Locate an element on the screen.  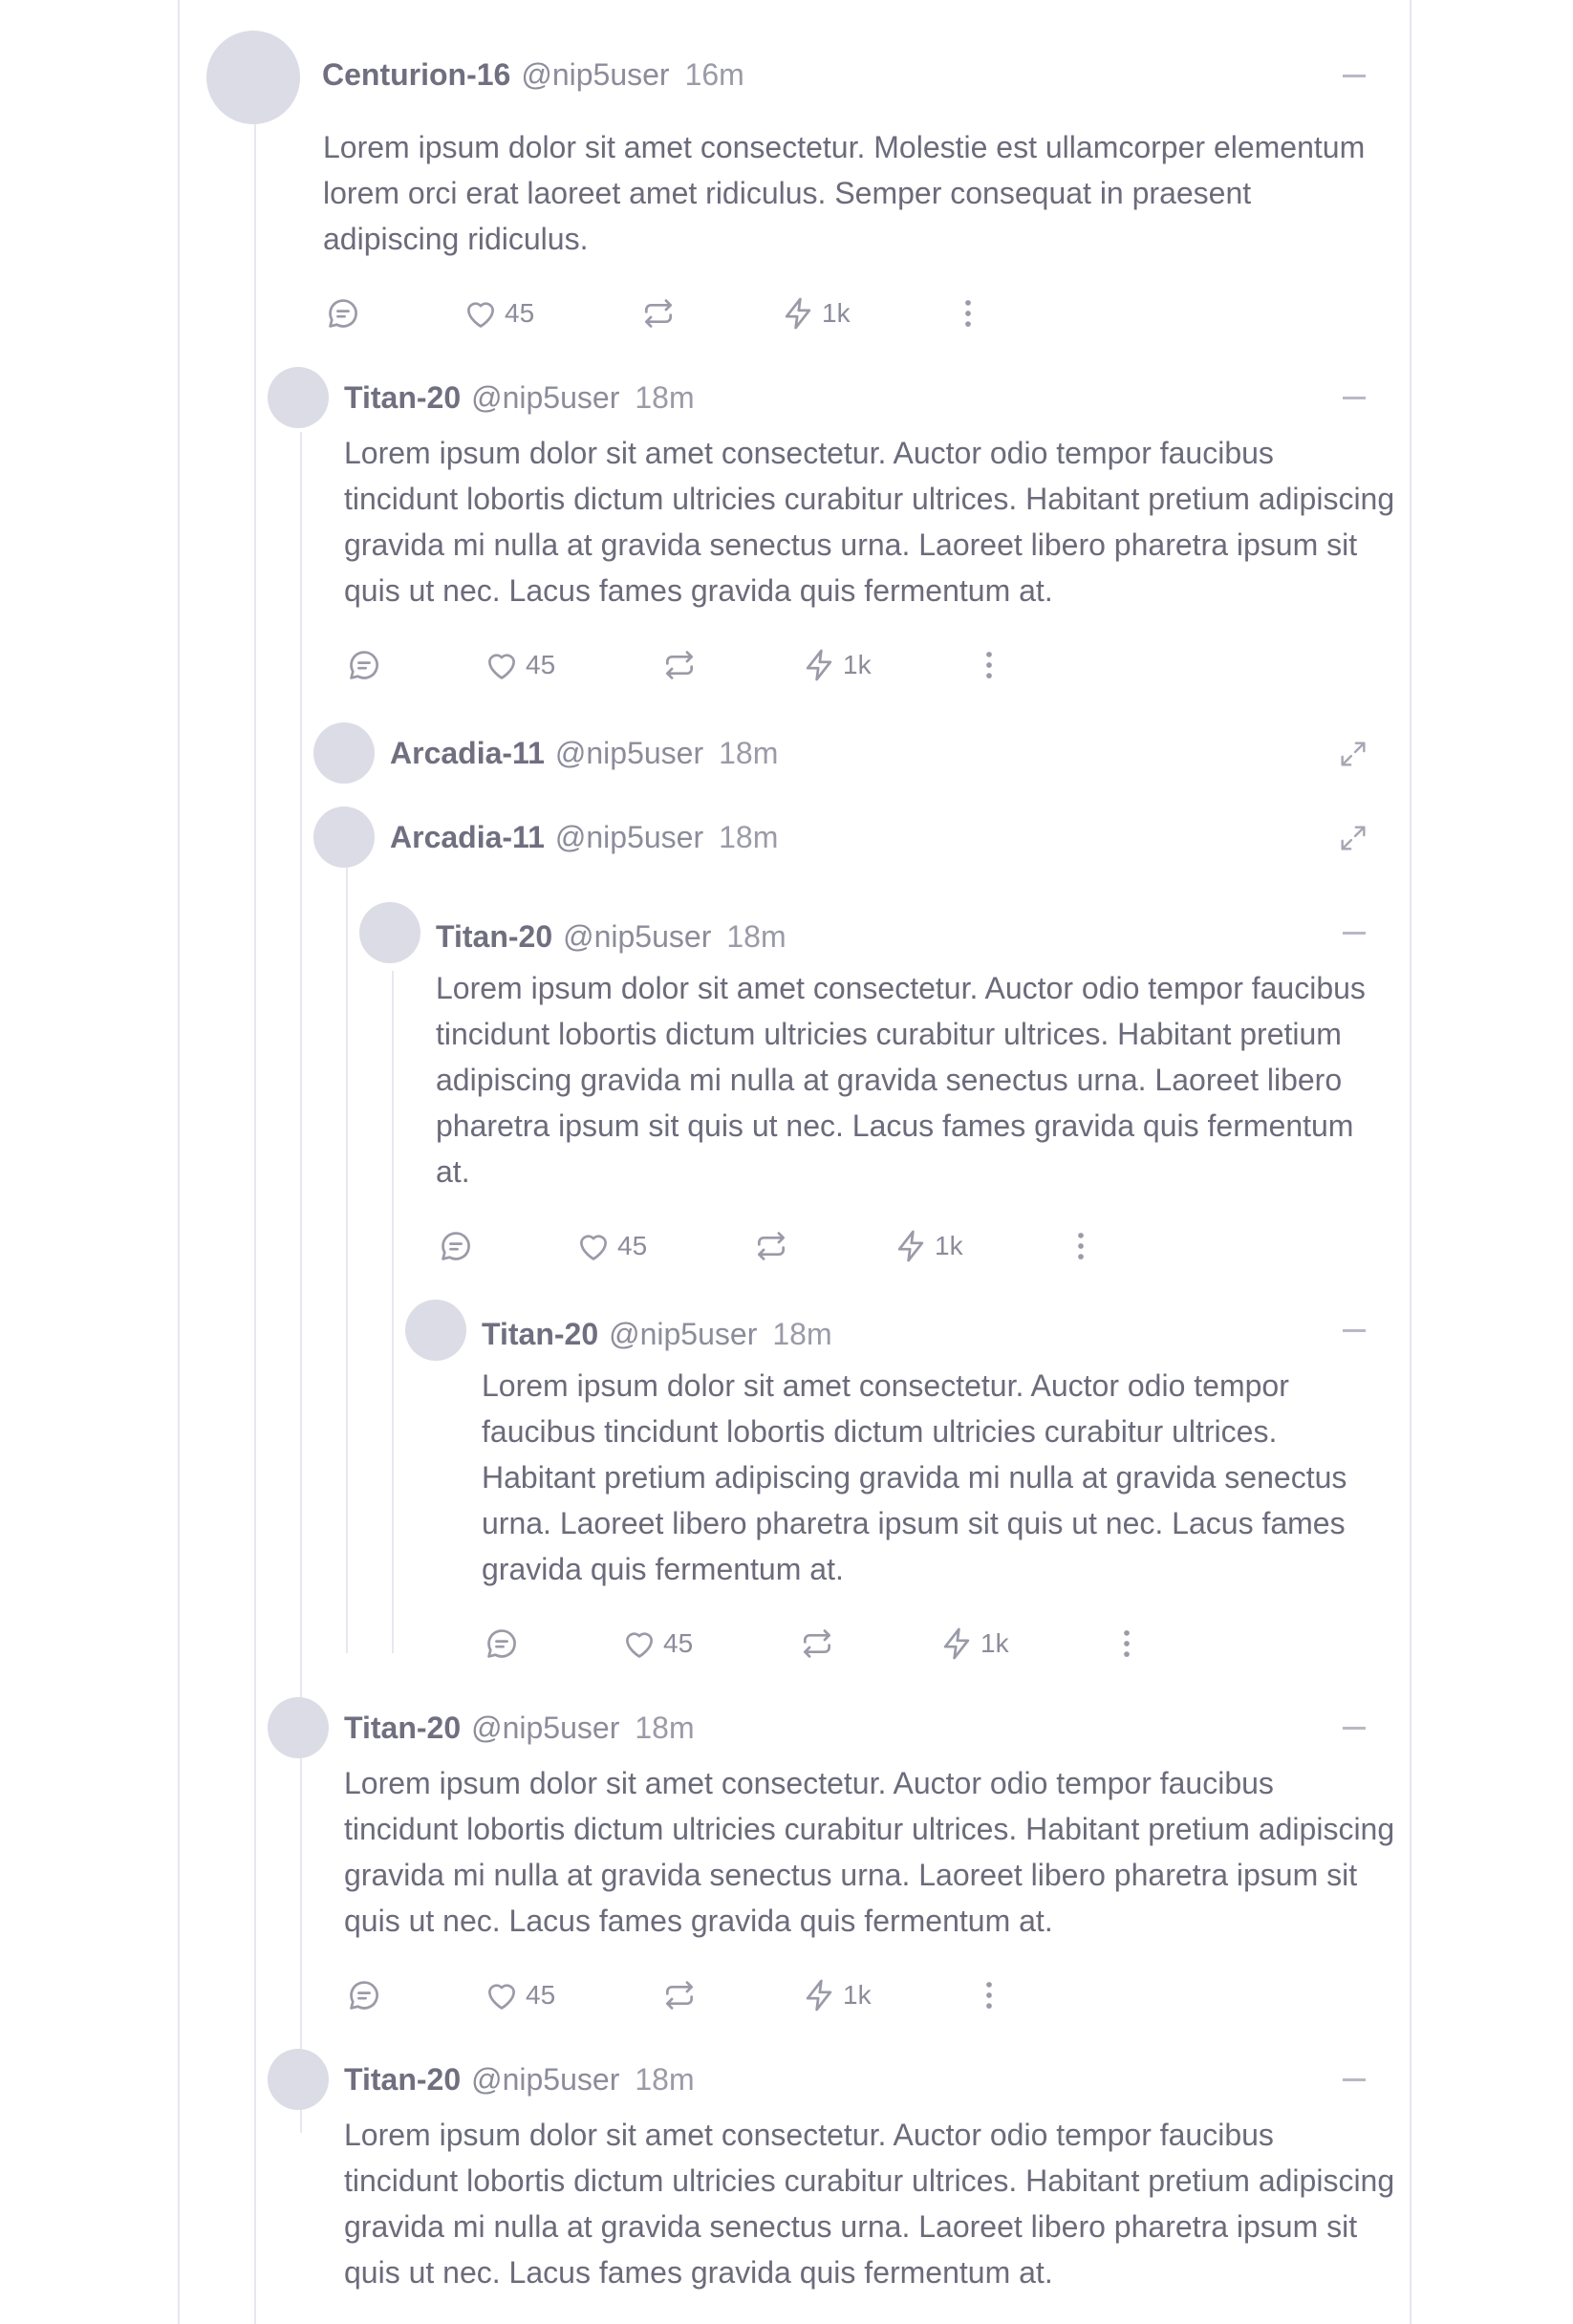
timestamp: 16m is located at coordinates (714, 74).